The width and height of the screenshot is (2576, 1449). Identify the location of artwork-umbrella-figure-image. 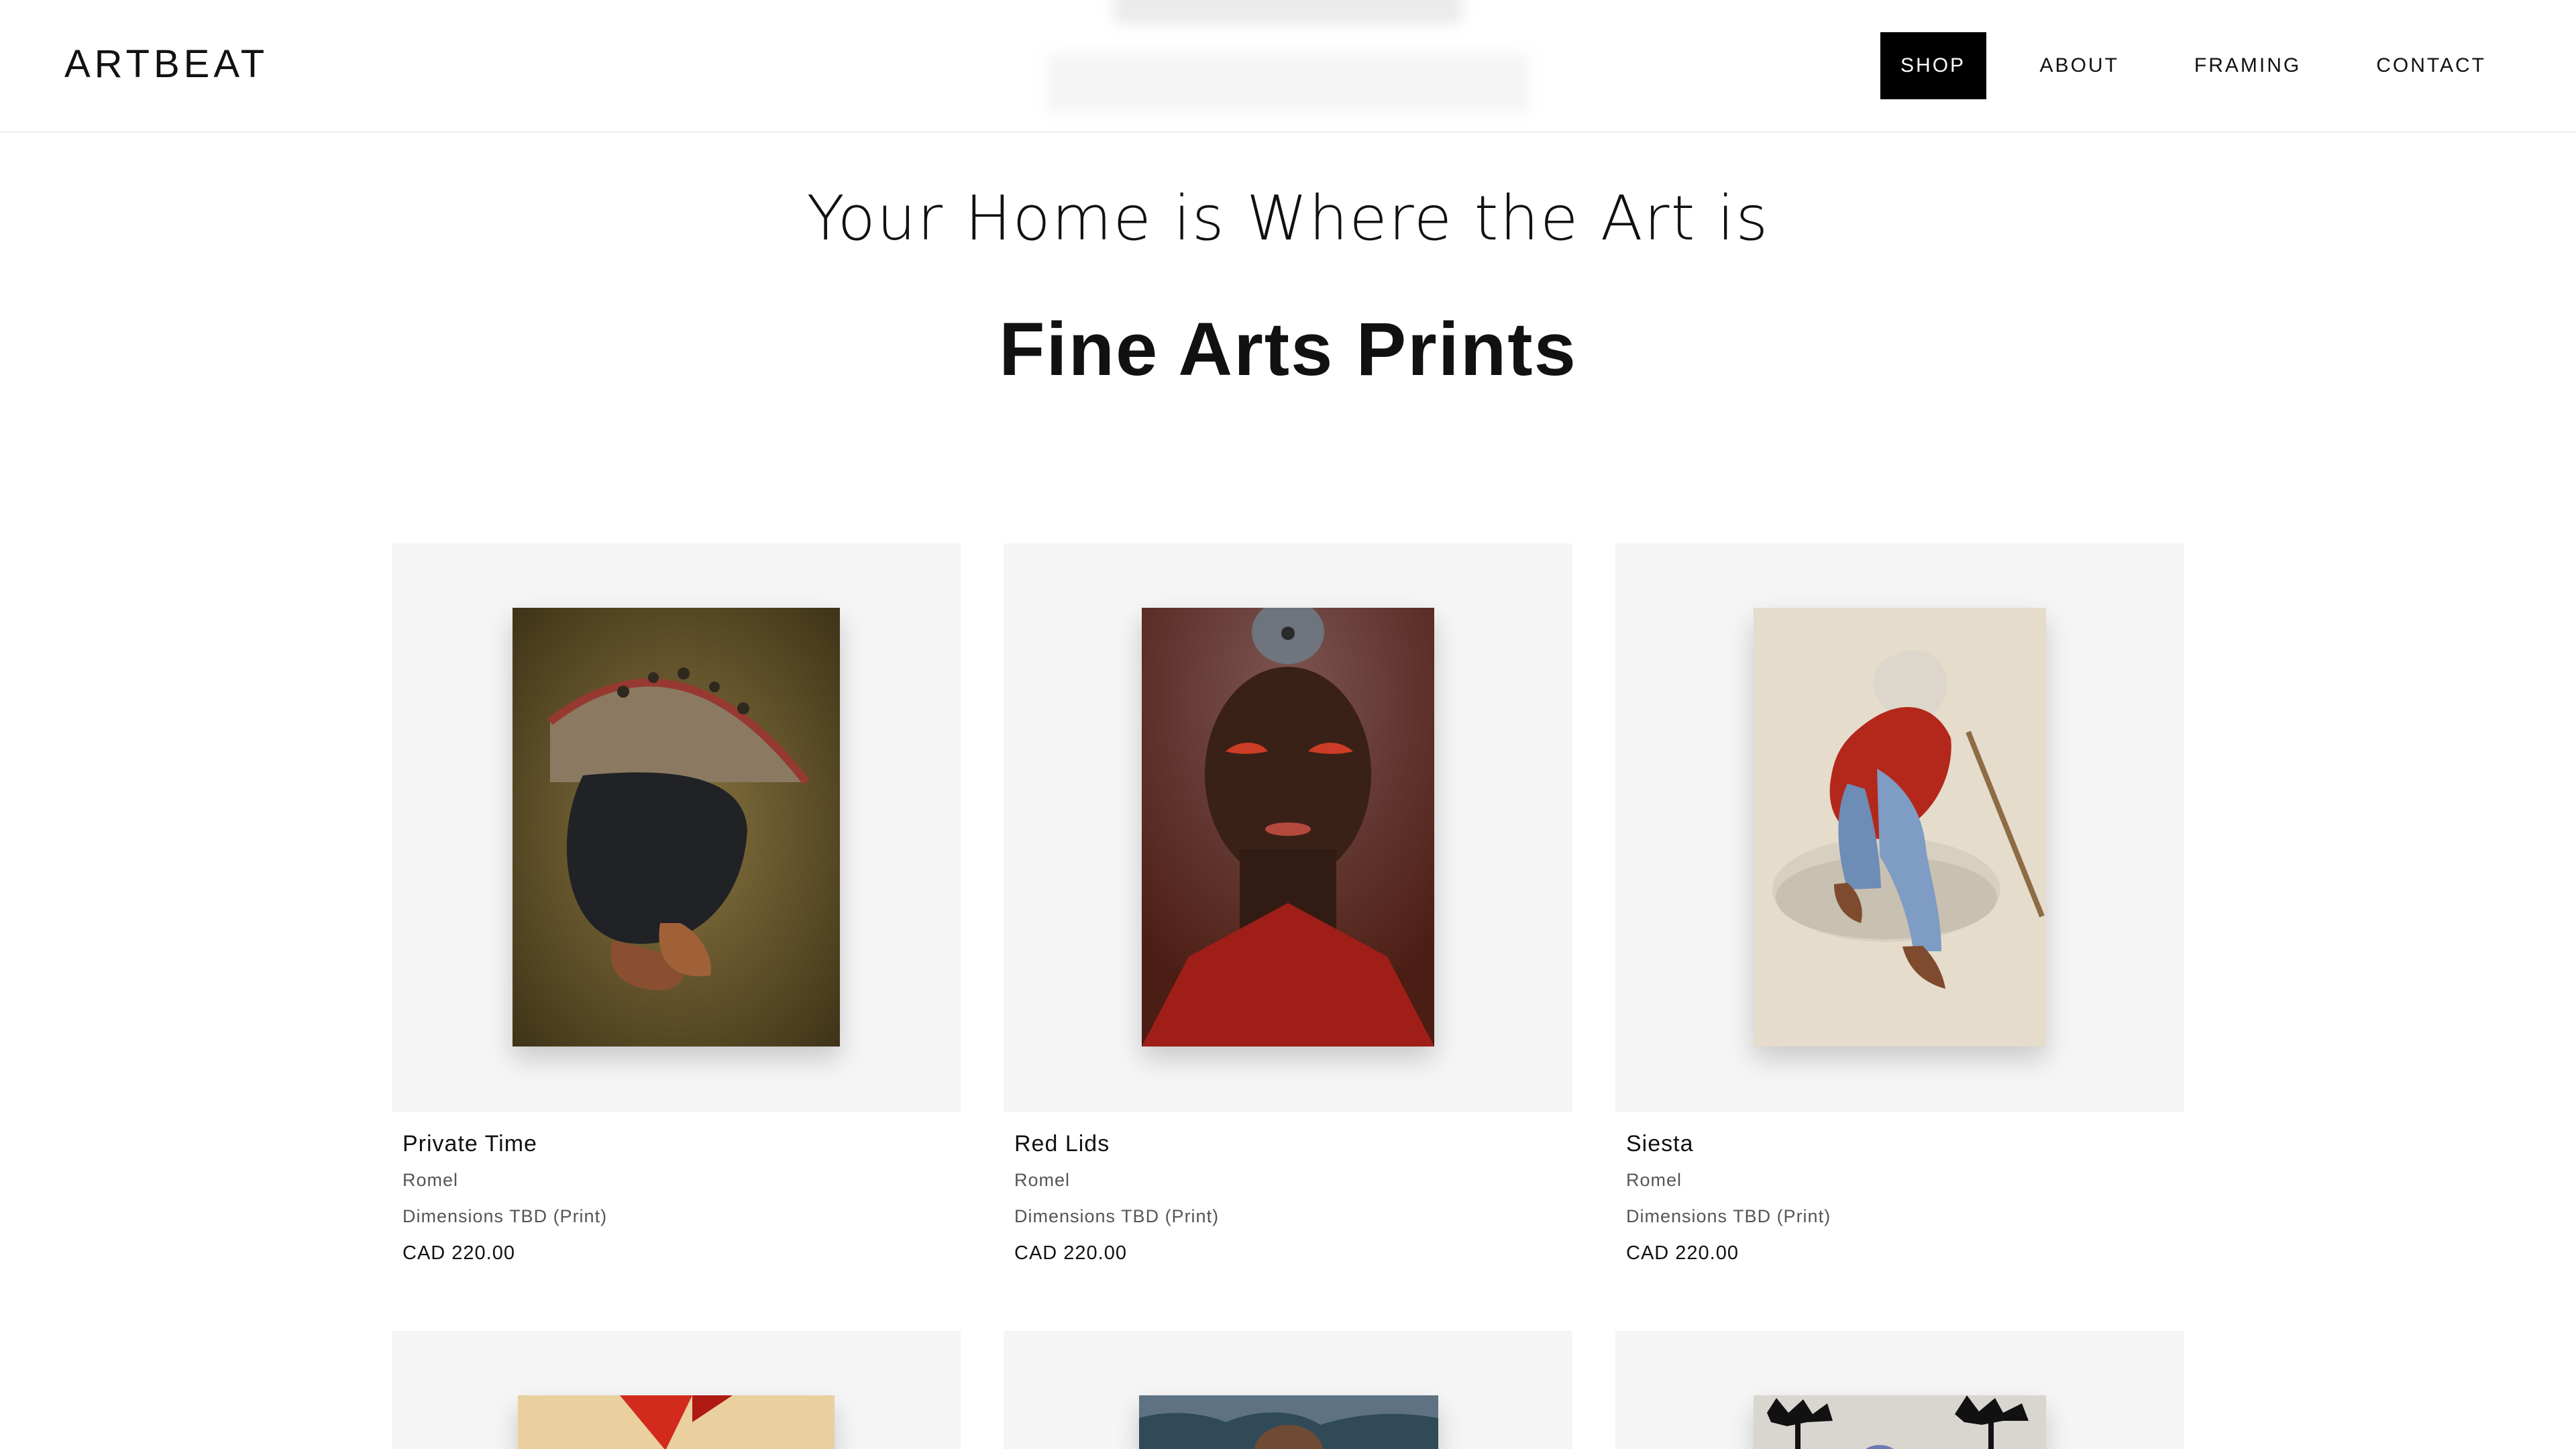
(676, 827).